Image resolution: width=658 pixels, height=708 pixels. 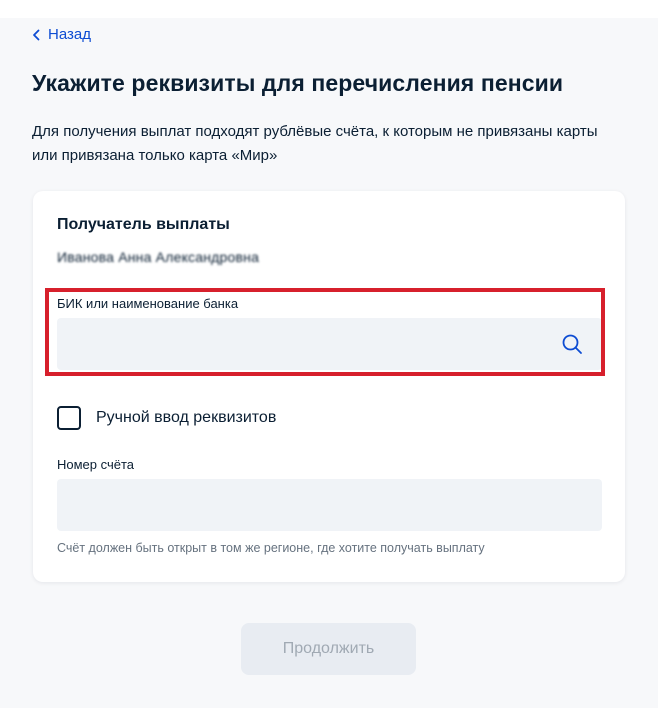 I want to click on manual-entry-label: Ручной ввод реквизитов, so click(x=186, y=417).